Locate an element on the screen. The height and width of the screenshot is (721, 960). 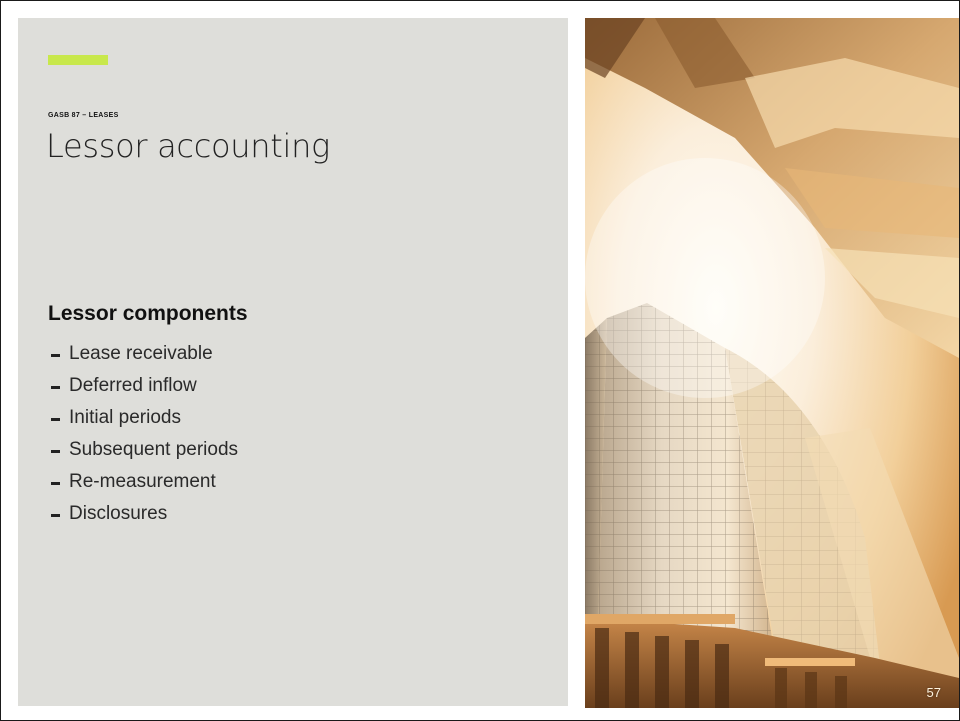
list-item: Disclosures is located at coordinates (144, 514).